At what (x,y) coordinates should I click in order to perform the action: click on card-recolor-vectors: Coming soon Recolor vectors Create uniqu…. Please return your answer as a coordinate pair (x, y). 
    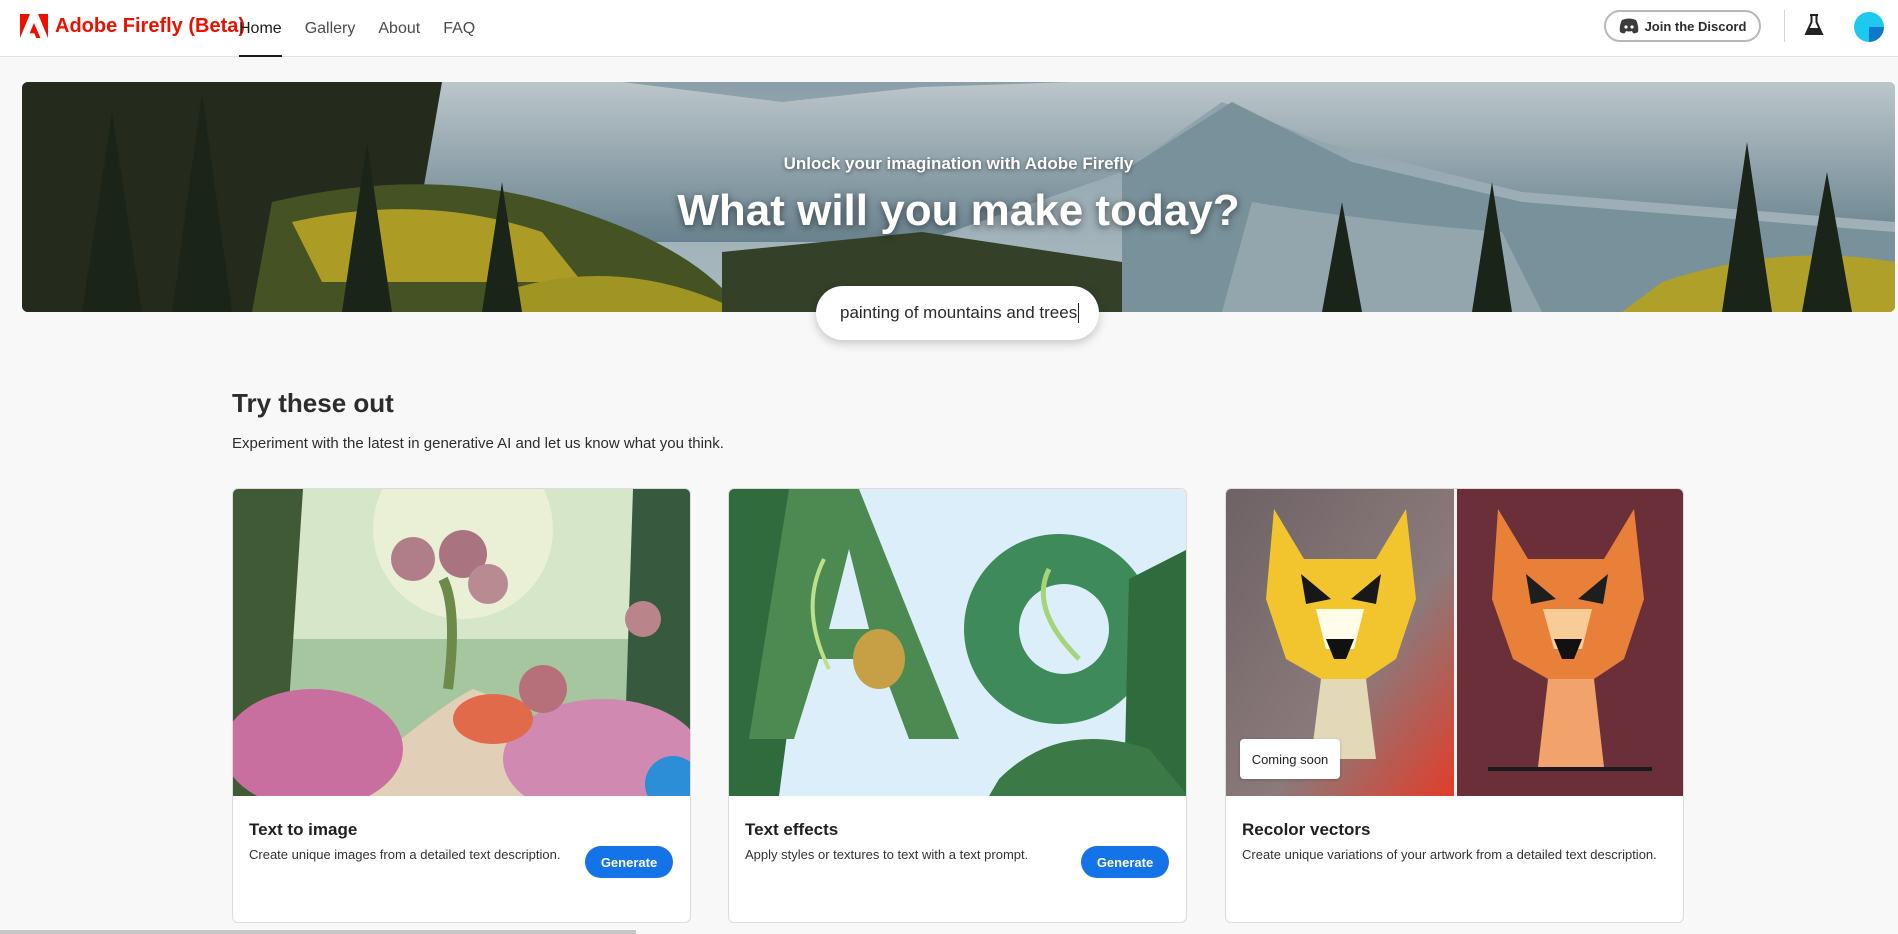
    Looking at the image, I should click on (1454, 705).